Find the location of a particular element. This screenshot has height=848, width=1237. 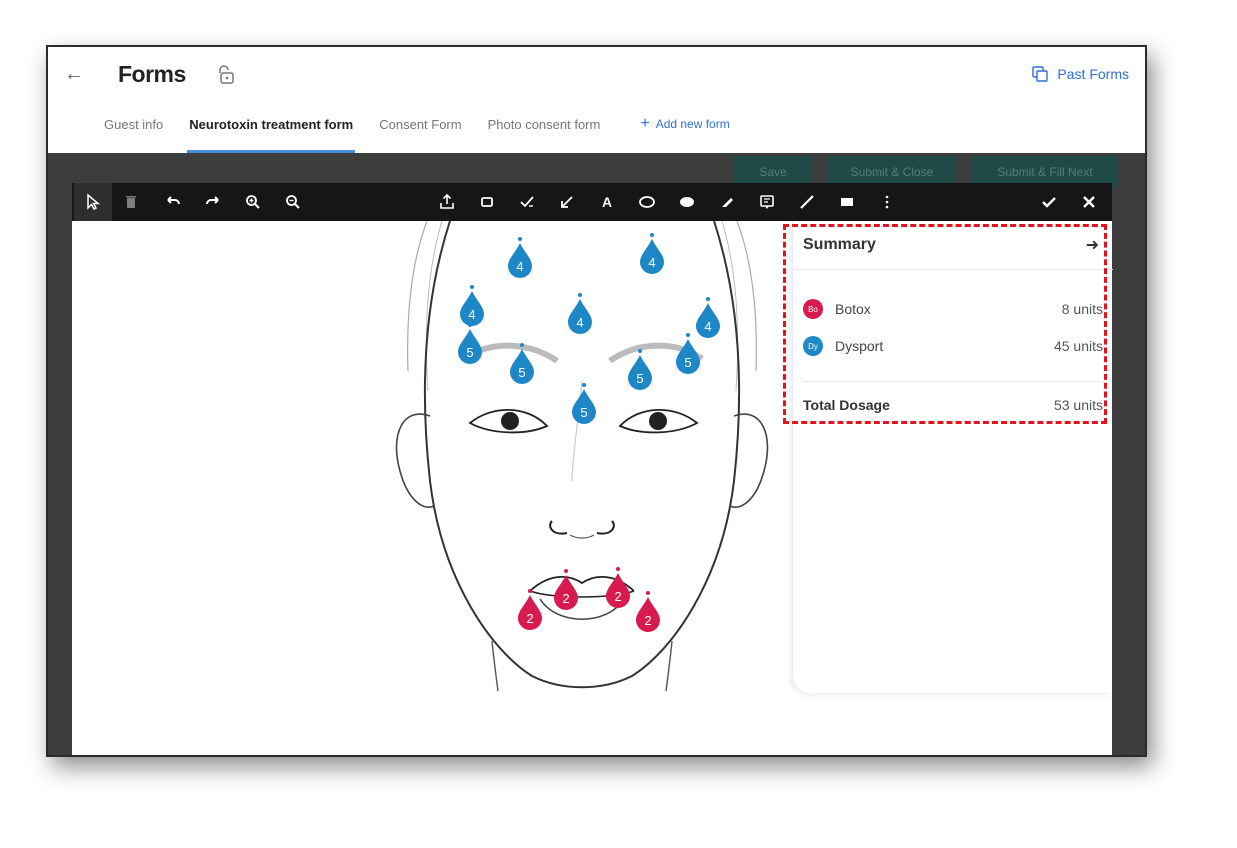

more-icon is located at coordinates (887, 202).